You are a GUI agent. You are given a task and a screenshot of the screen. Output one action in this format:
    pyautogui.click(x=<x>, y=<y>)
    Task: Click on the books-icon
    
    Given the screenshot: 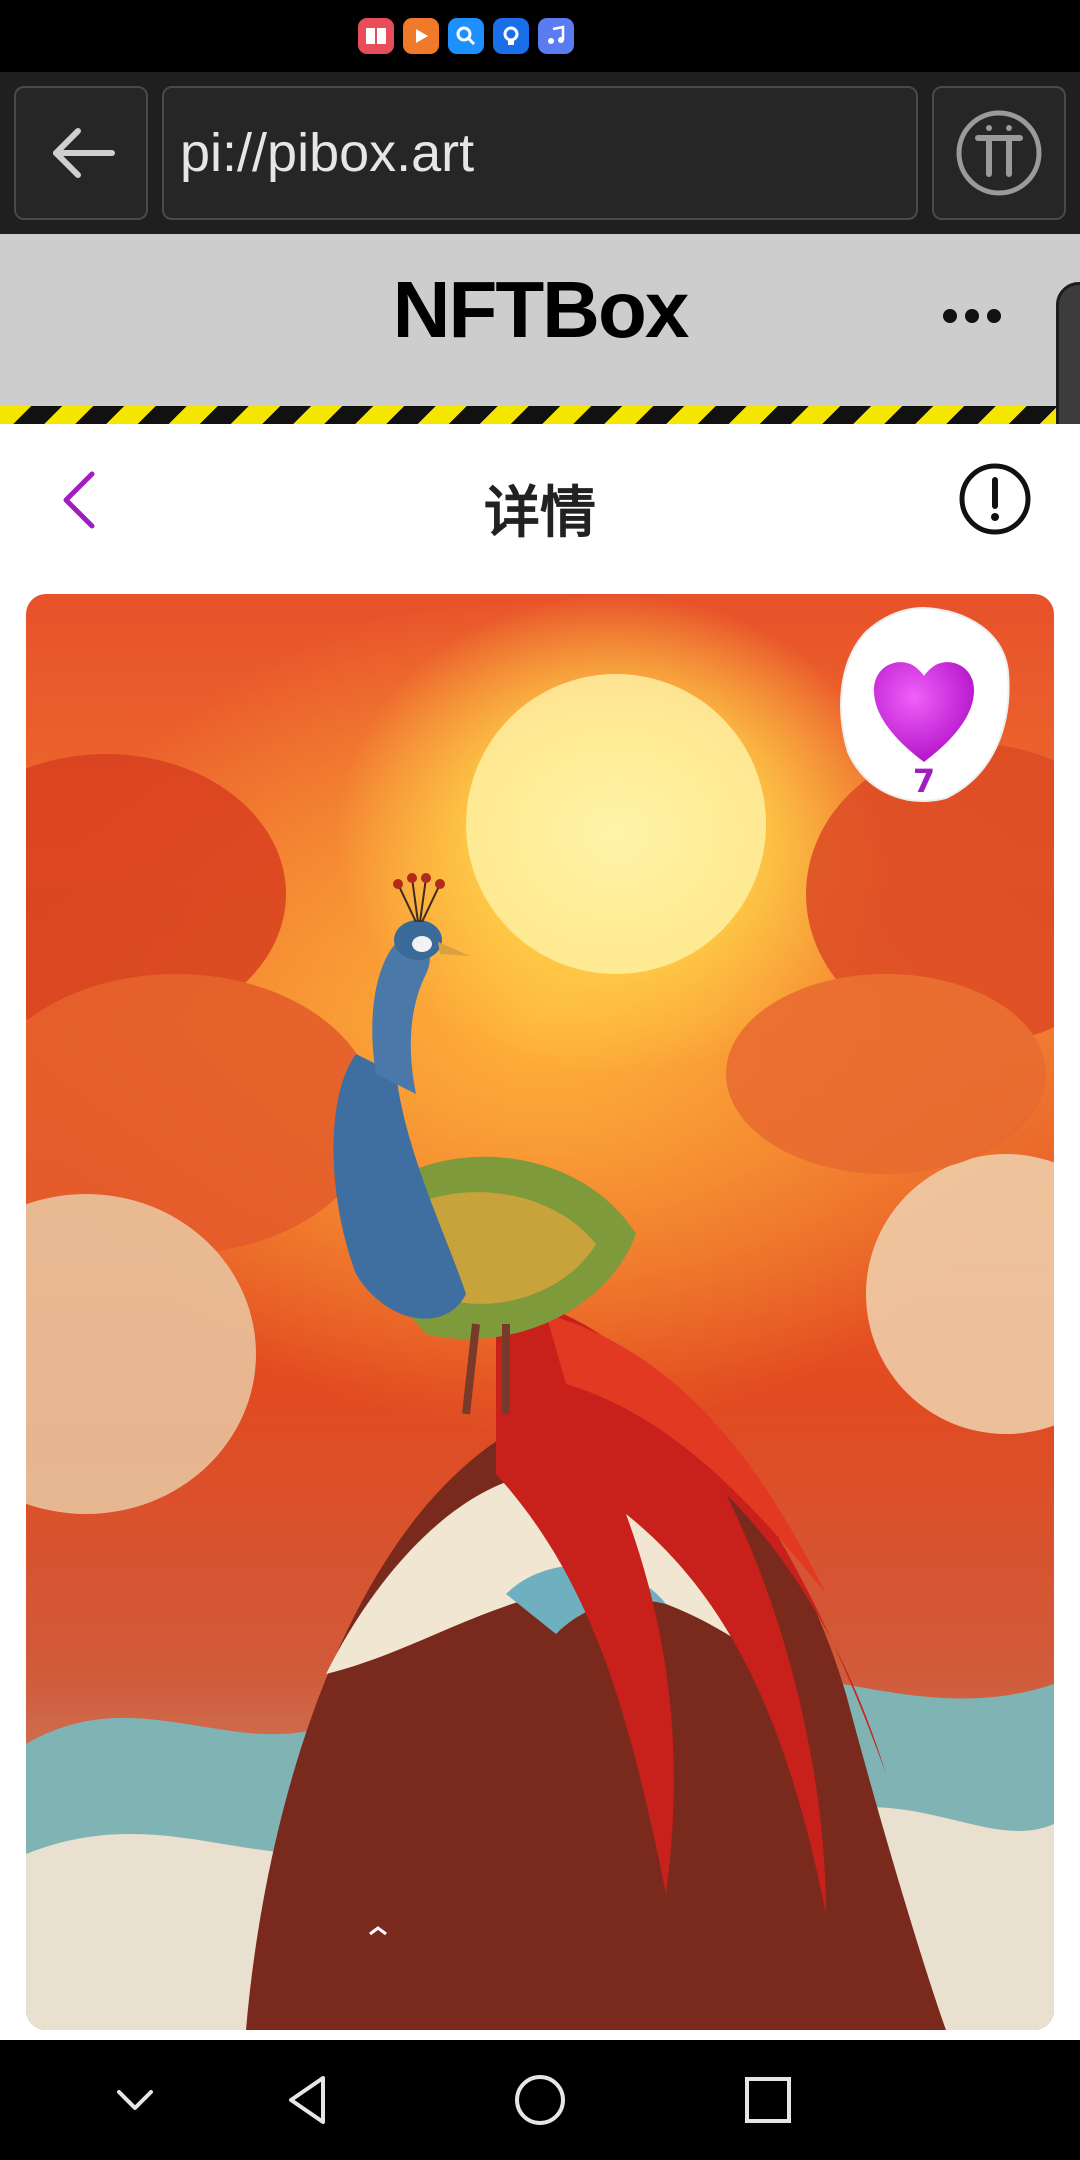 What is the action you would take?
    pyautogui.click(x=376, y=36)
    